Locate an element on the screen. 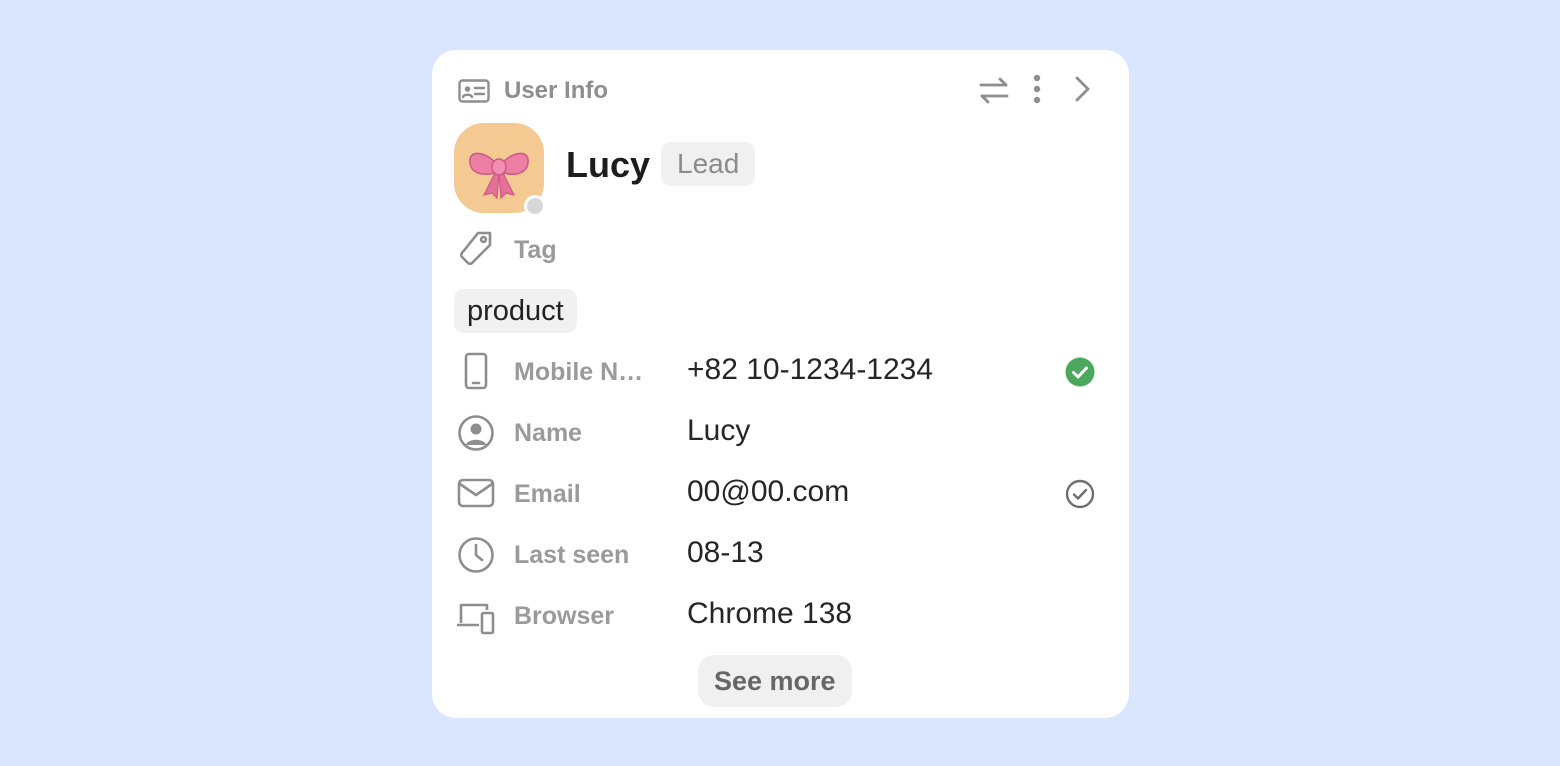 This screenshot has height=766, width=1560. status-dot is located at coordinates (535, 206).